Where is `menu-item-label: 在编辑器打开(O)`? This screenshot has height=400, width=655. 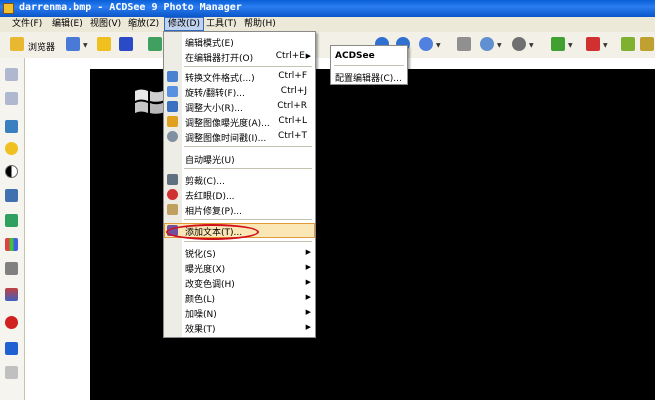 menu-item-label: 在编辑器打开(O) is located at coordinates (219, 59).